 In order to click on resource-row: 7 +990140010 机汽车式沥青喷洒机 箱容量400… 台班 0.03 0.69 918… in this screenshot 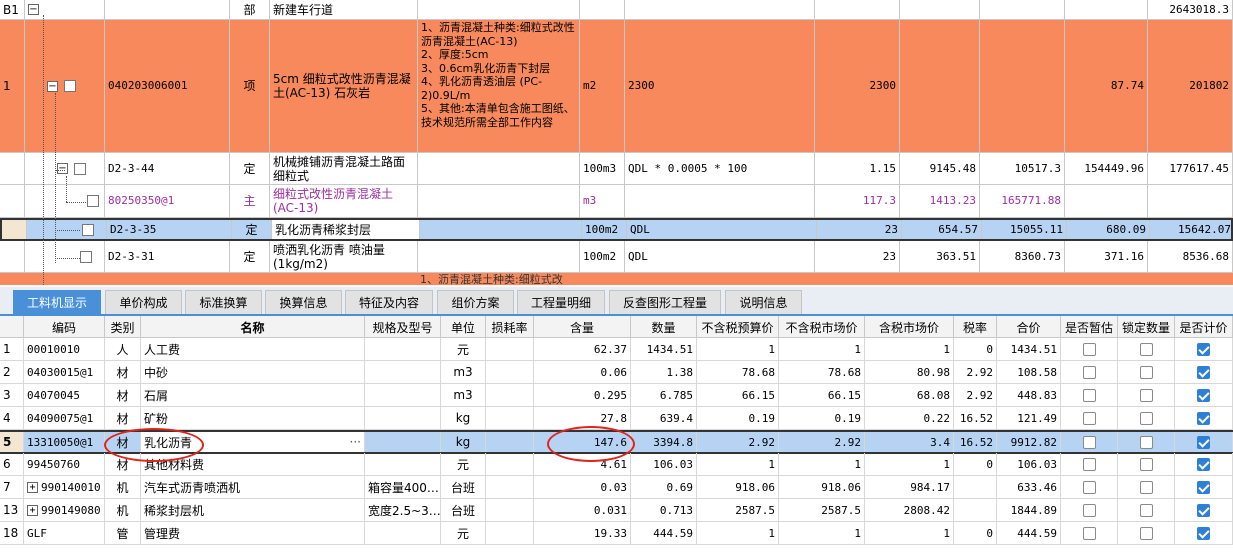, I will do `click(616, 487)`.